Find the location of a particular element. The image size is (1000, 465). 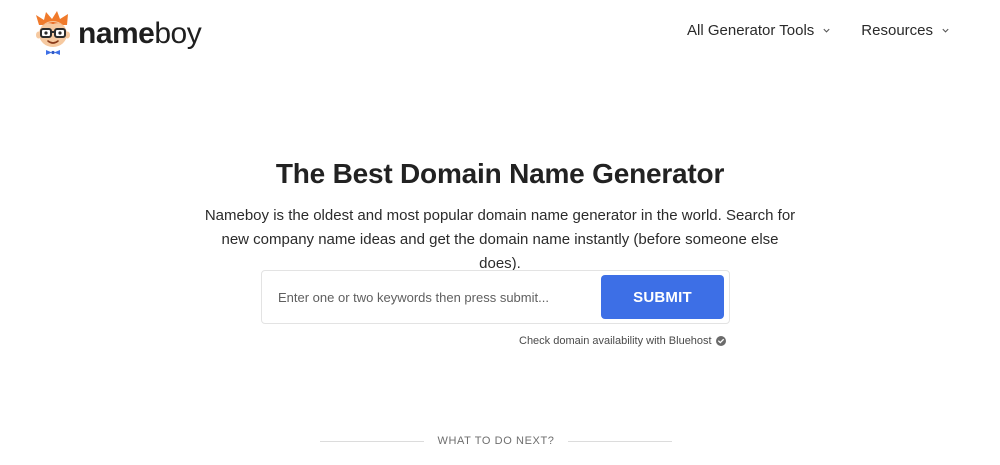

bluehost-note-text: Check domain availability with Bluehost is located at coordinates (615, 341).